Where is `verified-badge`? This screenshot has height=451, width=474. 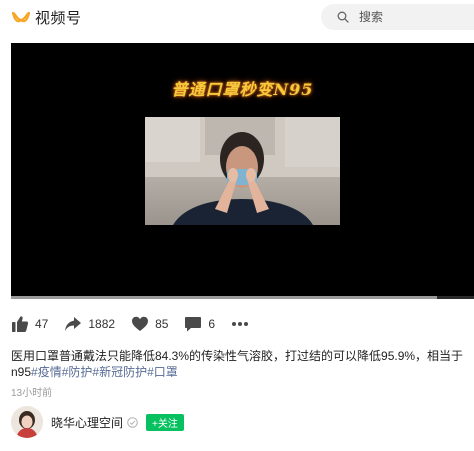 verified-badge is located at coordinates (130, 422).